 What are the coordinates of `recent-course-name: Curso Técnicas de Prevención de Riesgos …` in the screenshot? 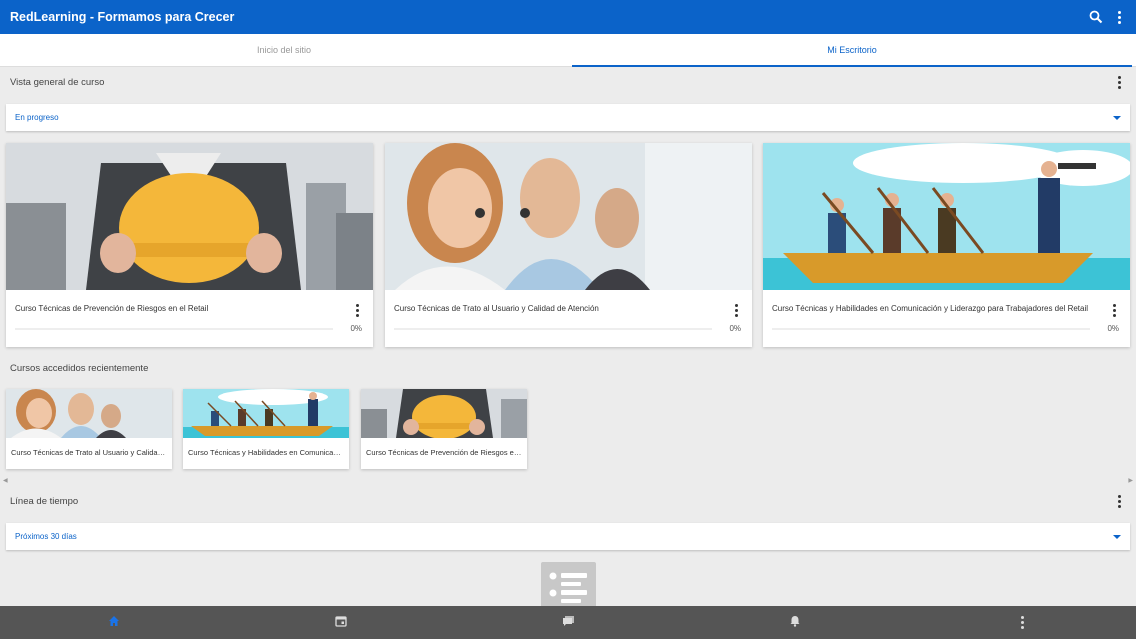 It's located at (446, 452).